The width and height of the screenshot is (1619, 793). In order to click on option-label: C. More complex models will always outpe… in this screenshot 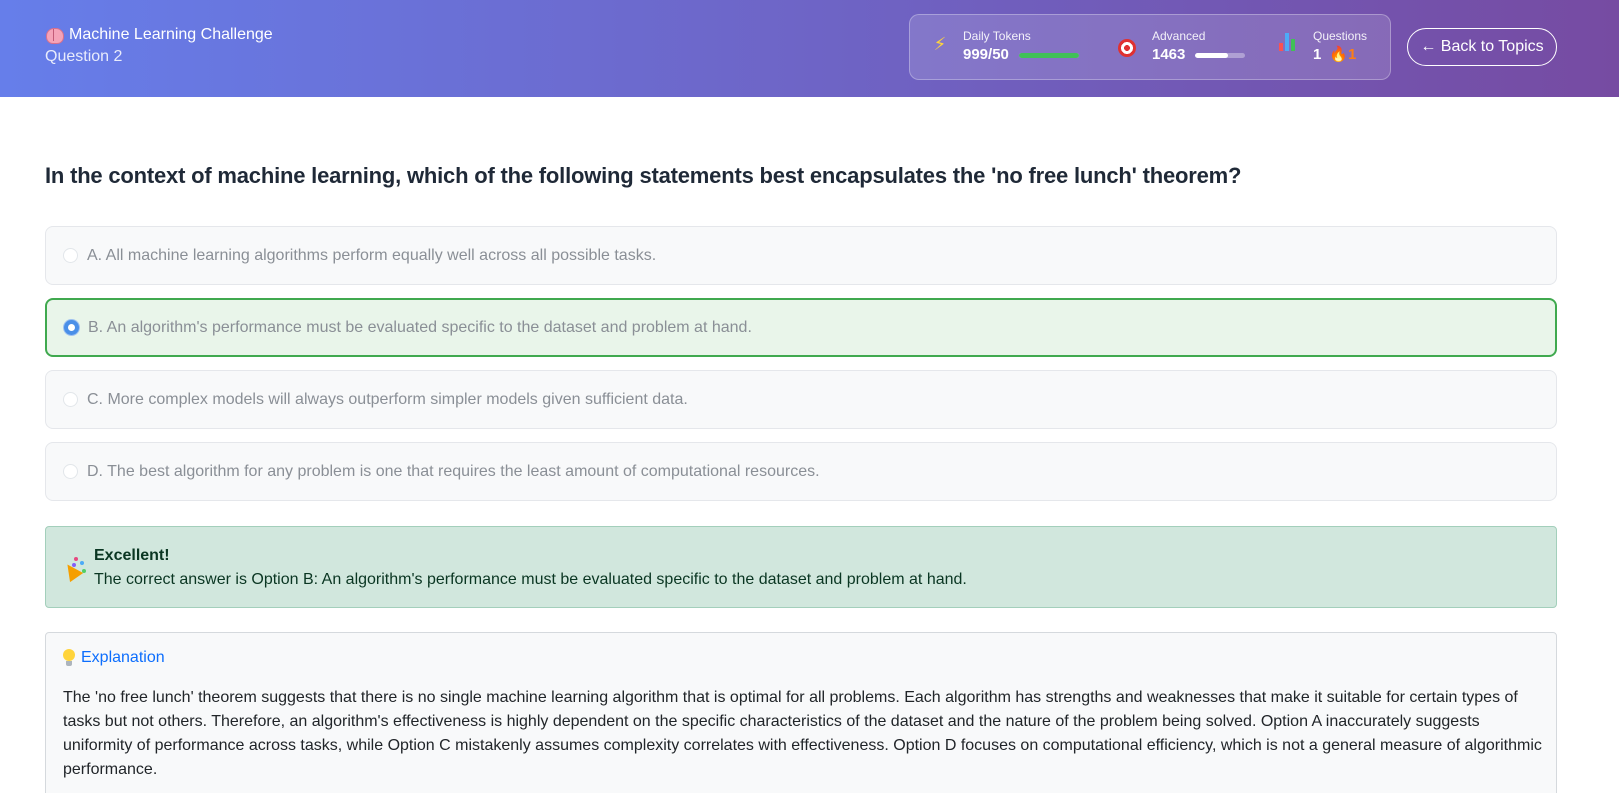, I will do `click(387, 399)`.